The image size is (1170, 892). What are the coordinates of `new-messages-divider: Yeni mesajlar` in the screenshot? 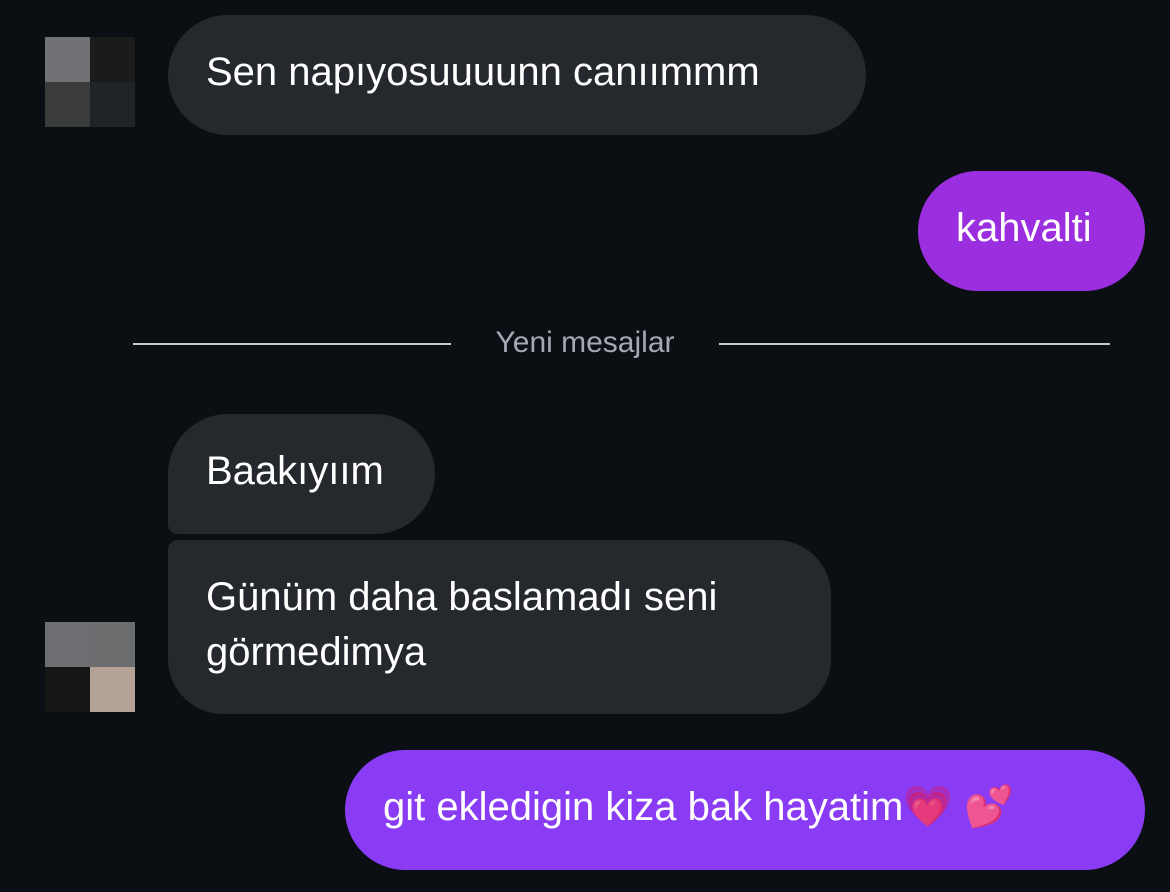 It's located at (621, 342).